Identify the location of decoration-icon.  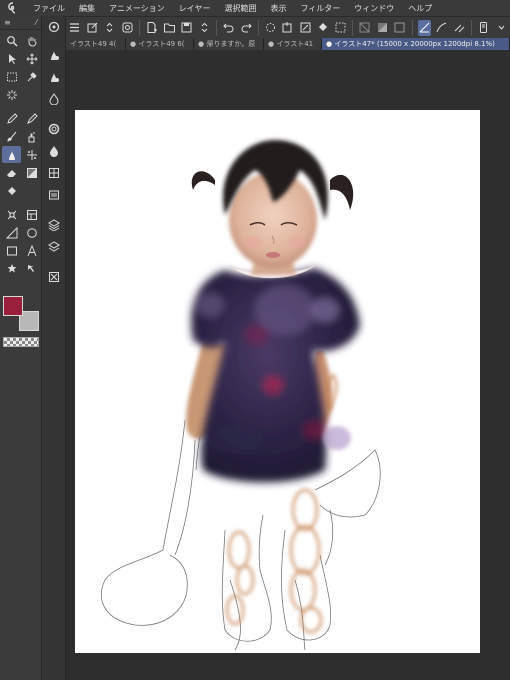
(31, 154).